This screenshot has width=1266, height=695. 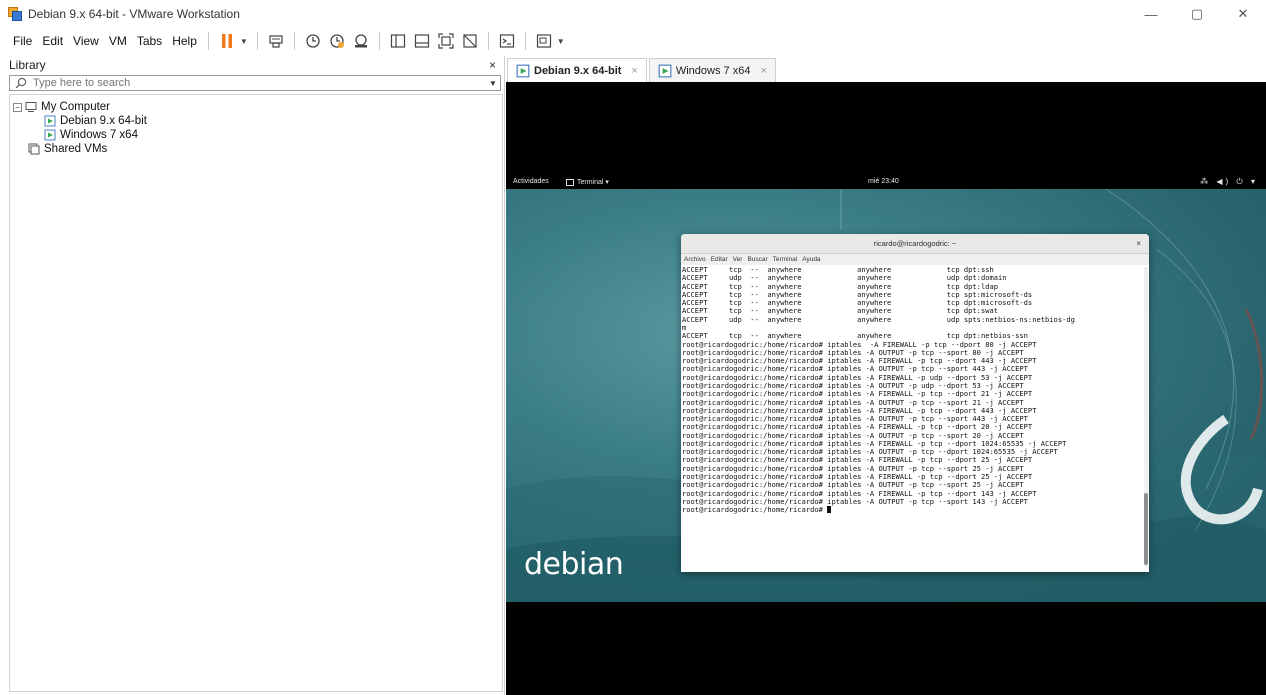 I want to click on pause-button, so click(x=227, y=41).